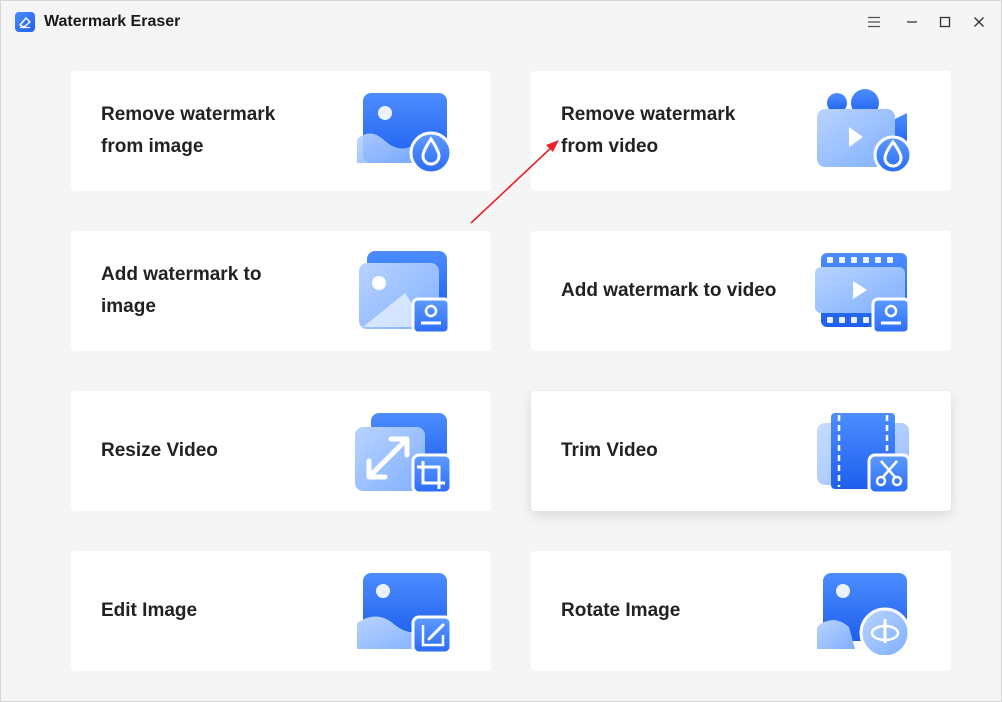 The width and height of the screenshot is (1002, 702). What do you see at coordinates (863, 452) in the screenshot?
I see `trim-scissors-icon` at bounding box center [863, 452].